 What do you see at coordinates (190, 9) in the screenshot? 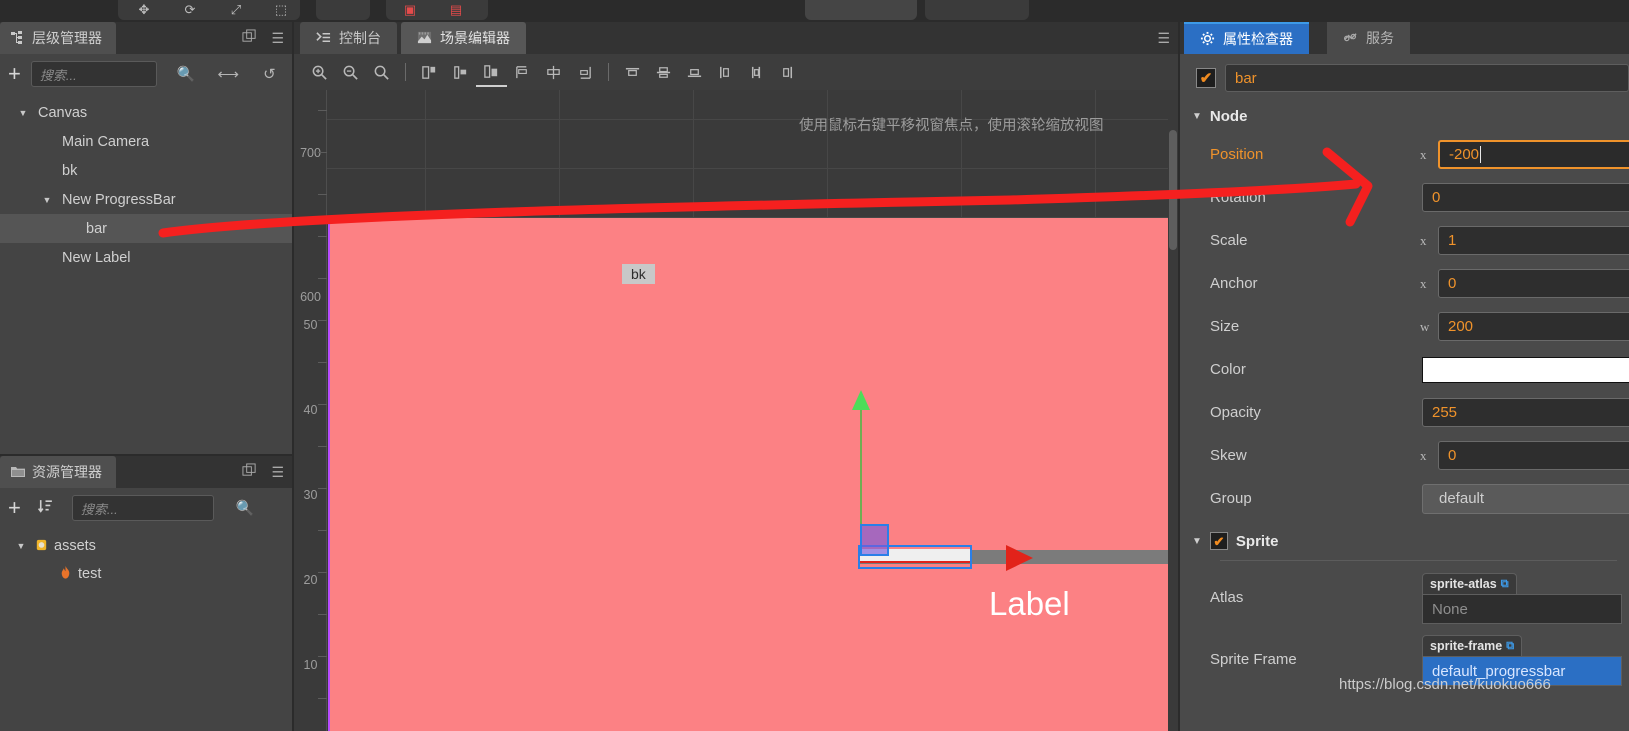
I see `rotate-tool-icon: ⟳` at bounding box center [190, 9].